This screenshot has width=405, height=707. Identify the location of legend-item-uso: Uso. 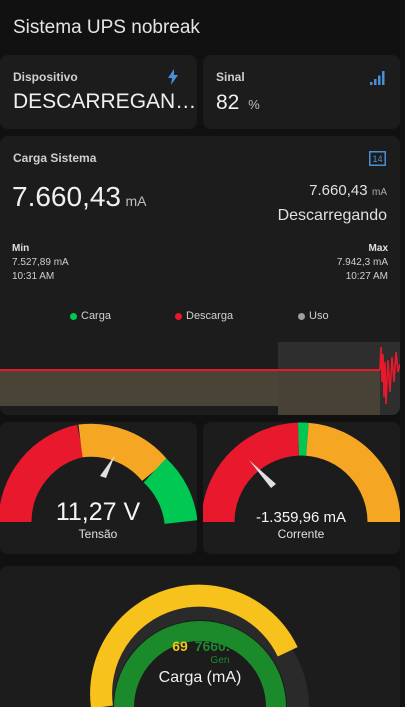
(313, 316).